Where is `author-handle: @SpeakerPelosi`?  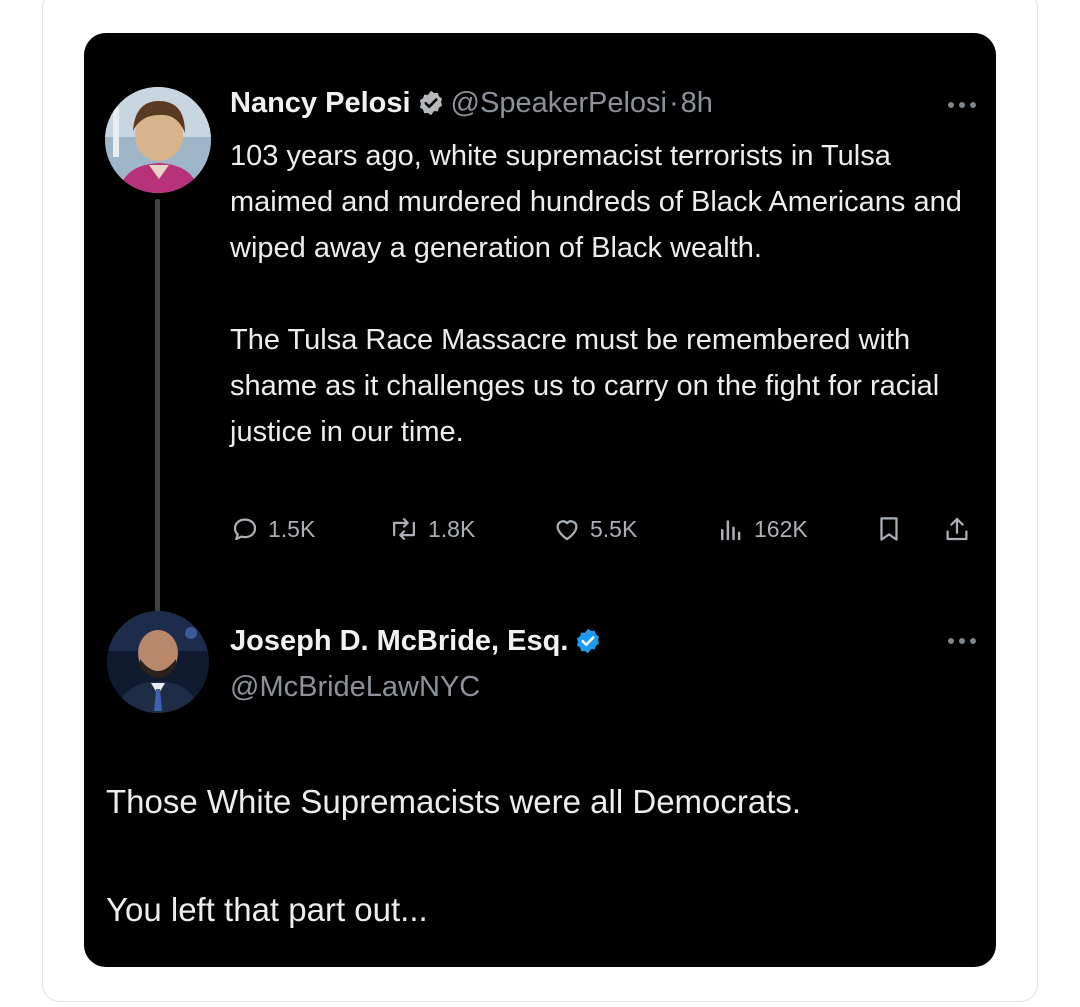
author-handle: @SpeakerPelosi is located at coordinates (559, 103).